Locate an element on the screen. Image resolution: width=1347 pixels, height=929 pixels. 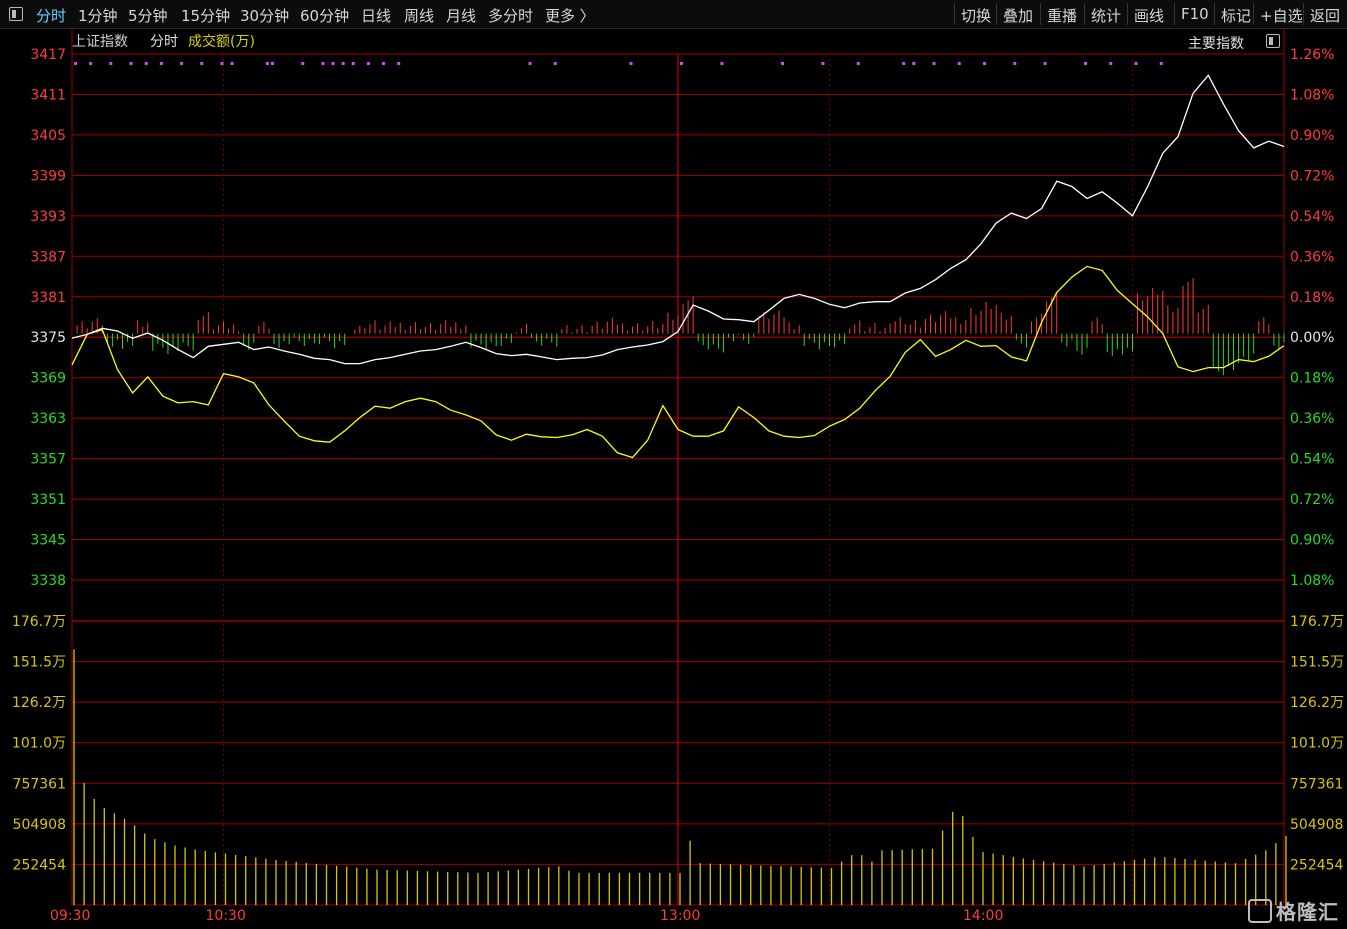
volume-tick-right: 252454 is located at coordinates (1317, 865).